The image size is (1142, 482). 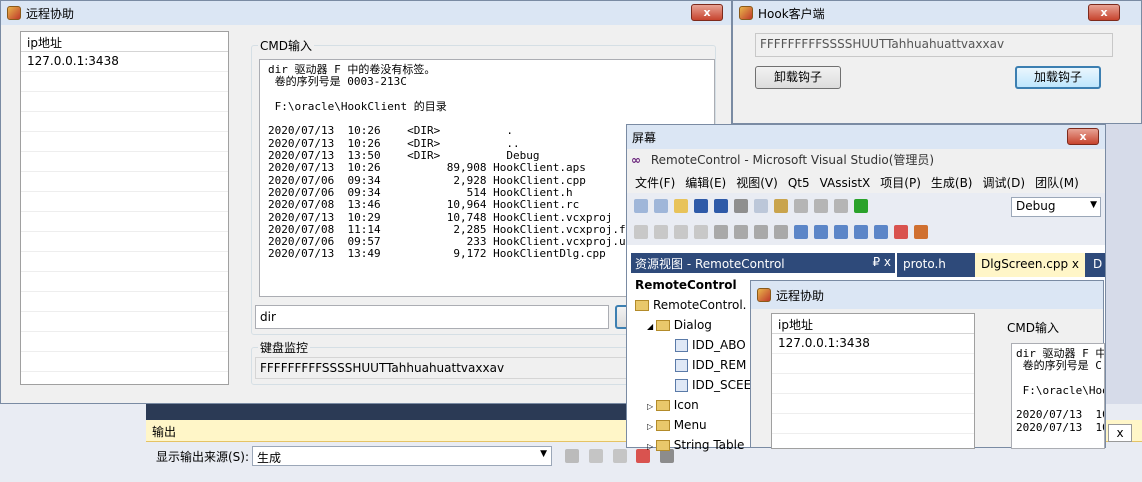 I want to click on tree-string-table-label: String Table, so click(x=709, y=445).